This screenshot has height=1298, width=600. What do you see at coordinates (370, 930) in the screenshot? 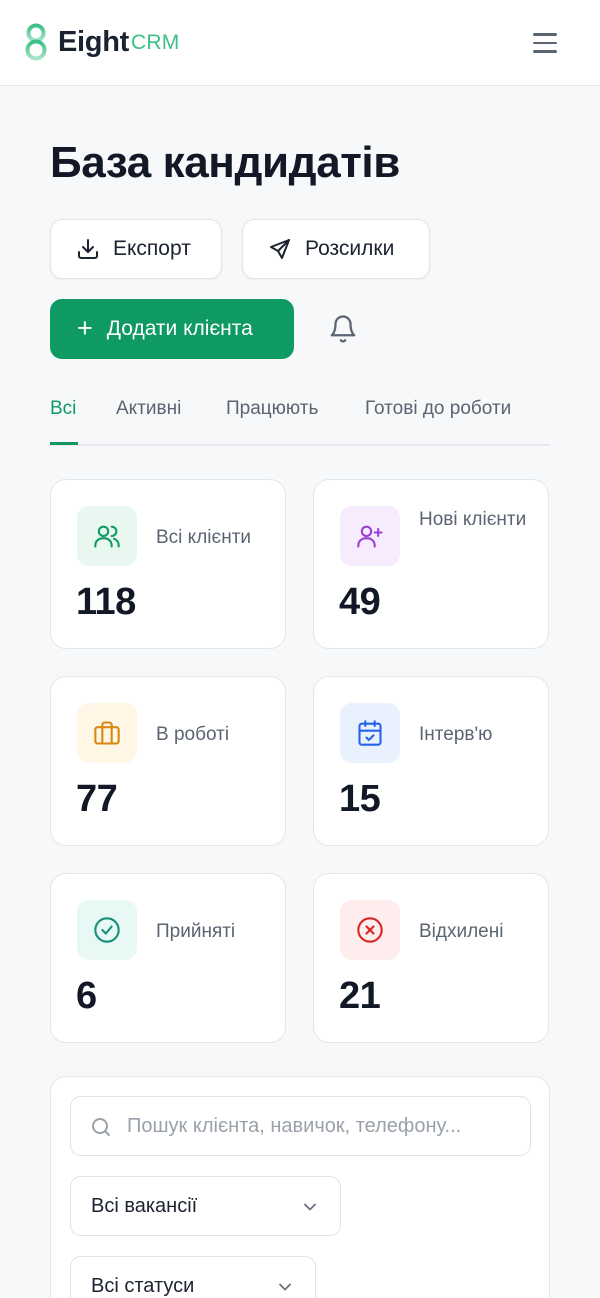
I see `x-circle-icon` at bounding box center [370, 930].